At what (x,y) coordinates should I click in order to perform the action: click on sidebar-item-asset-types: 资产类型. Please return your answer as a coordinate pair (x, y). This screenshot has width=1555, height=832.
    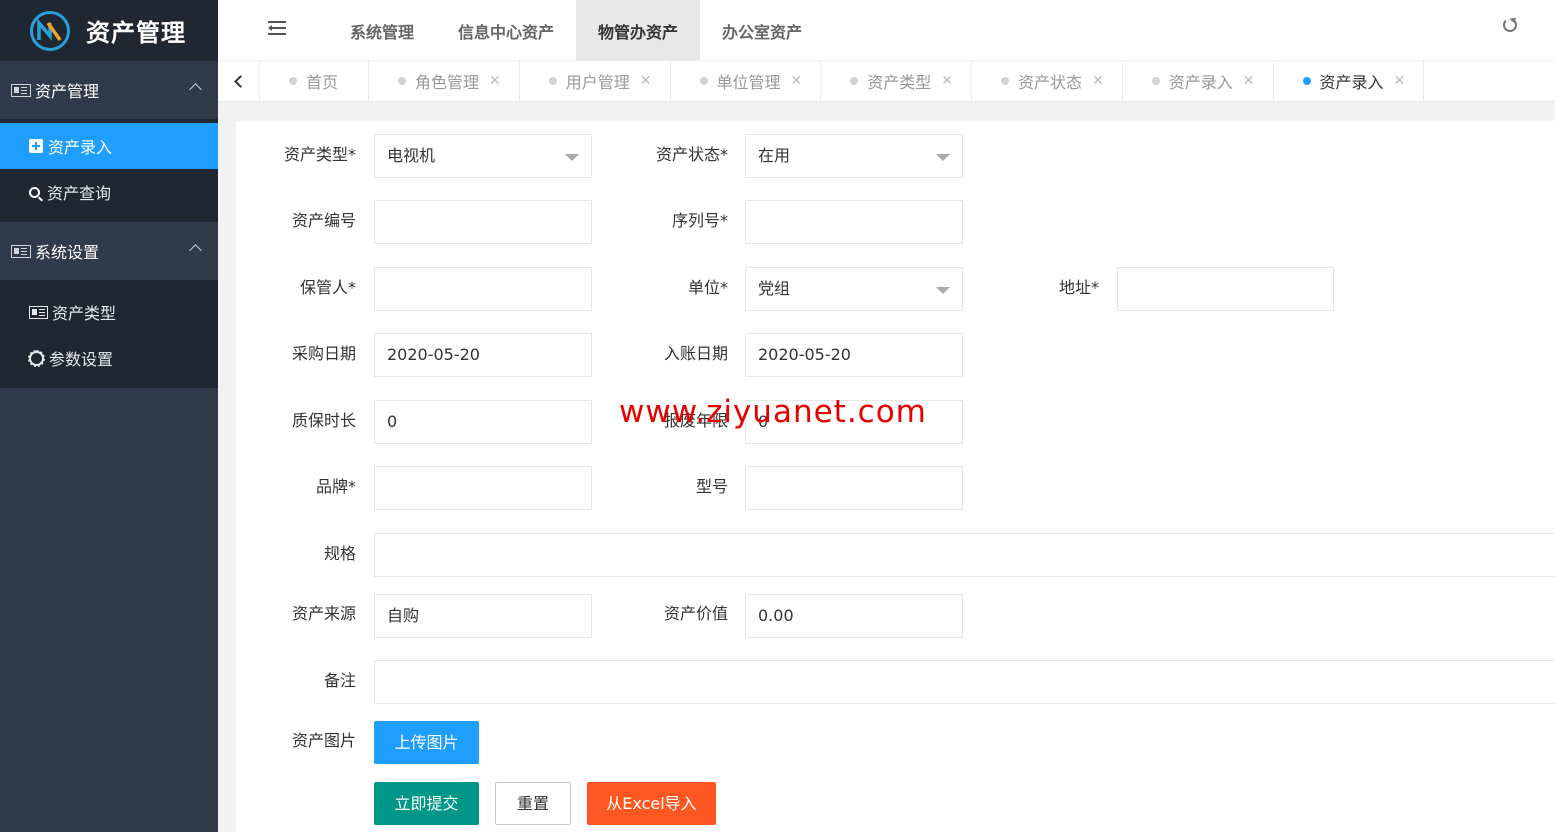
    Looking at the image, I should click on (109, 312).